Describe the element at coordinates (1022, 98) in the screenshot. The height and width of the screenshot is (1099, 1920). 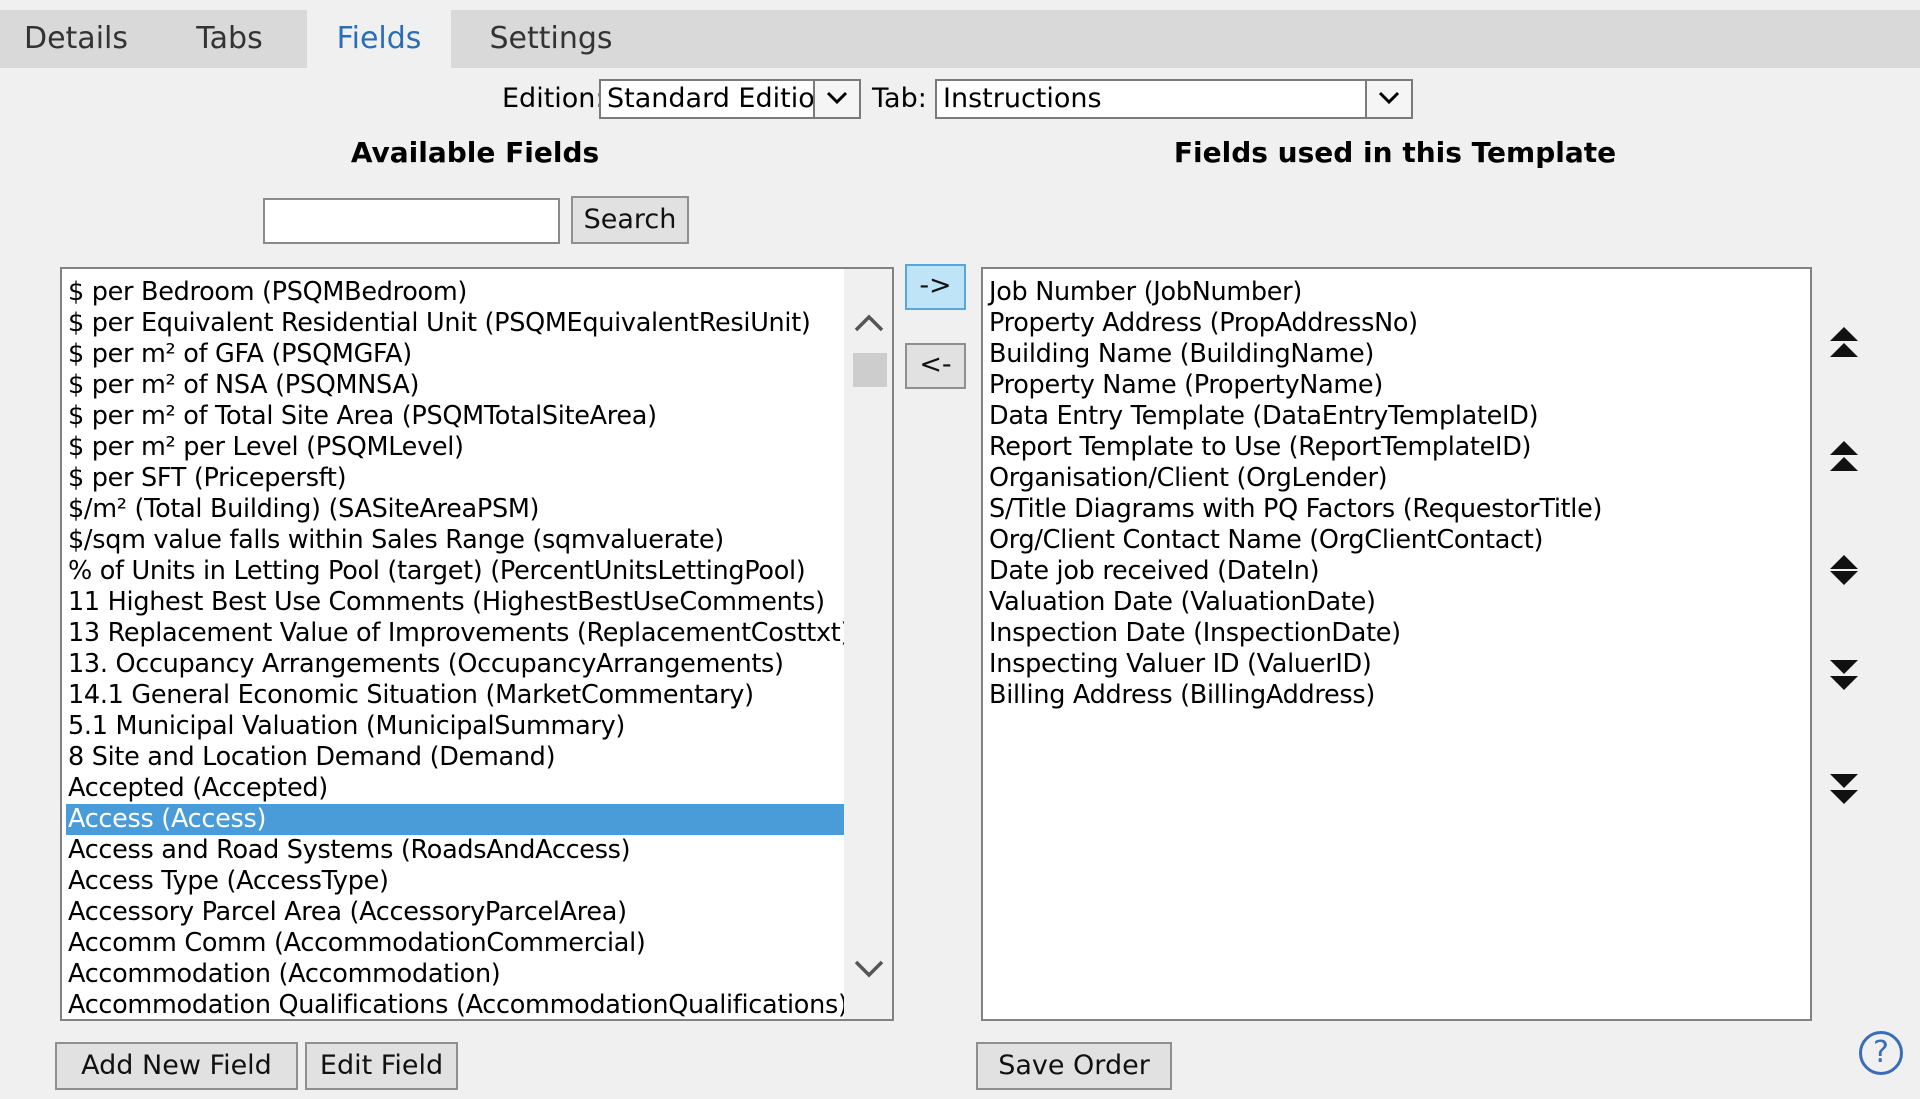
I see `tab-select-value: Instructions` at that location.